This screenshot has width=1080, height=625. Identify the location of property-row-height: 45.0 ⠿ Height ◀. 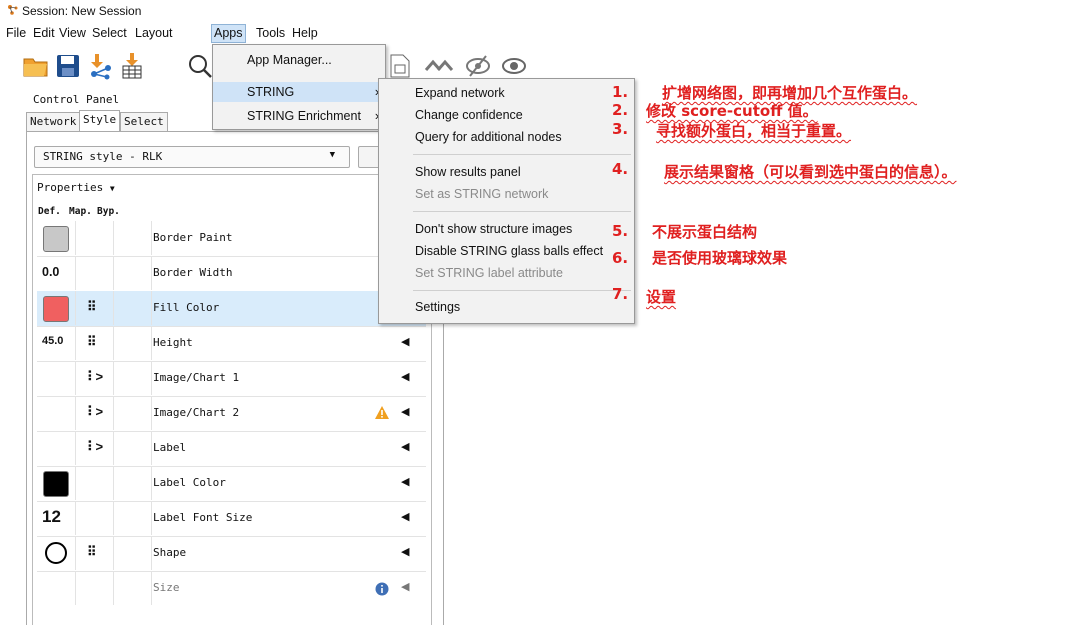
(231, 344).